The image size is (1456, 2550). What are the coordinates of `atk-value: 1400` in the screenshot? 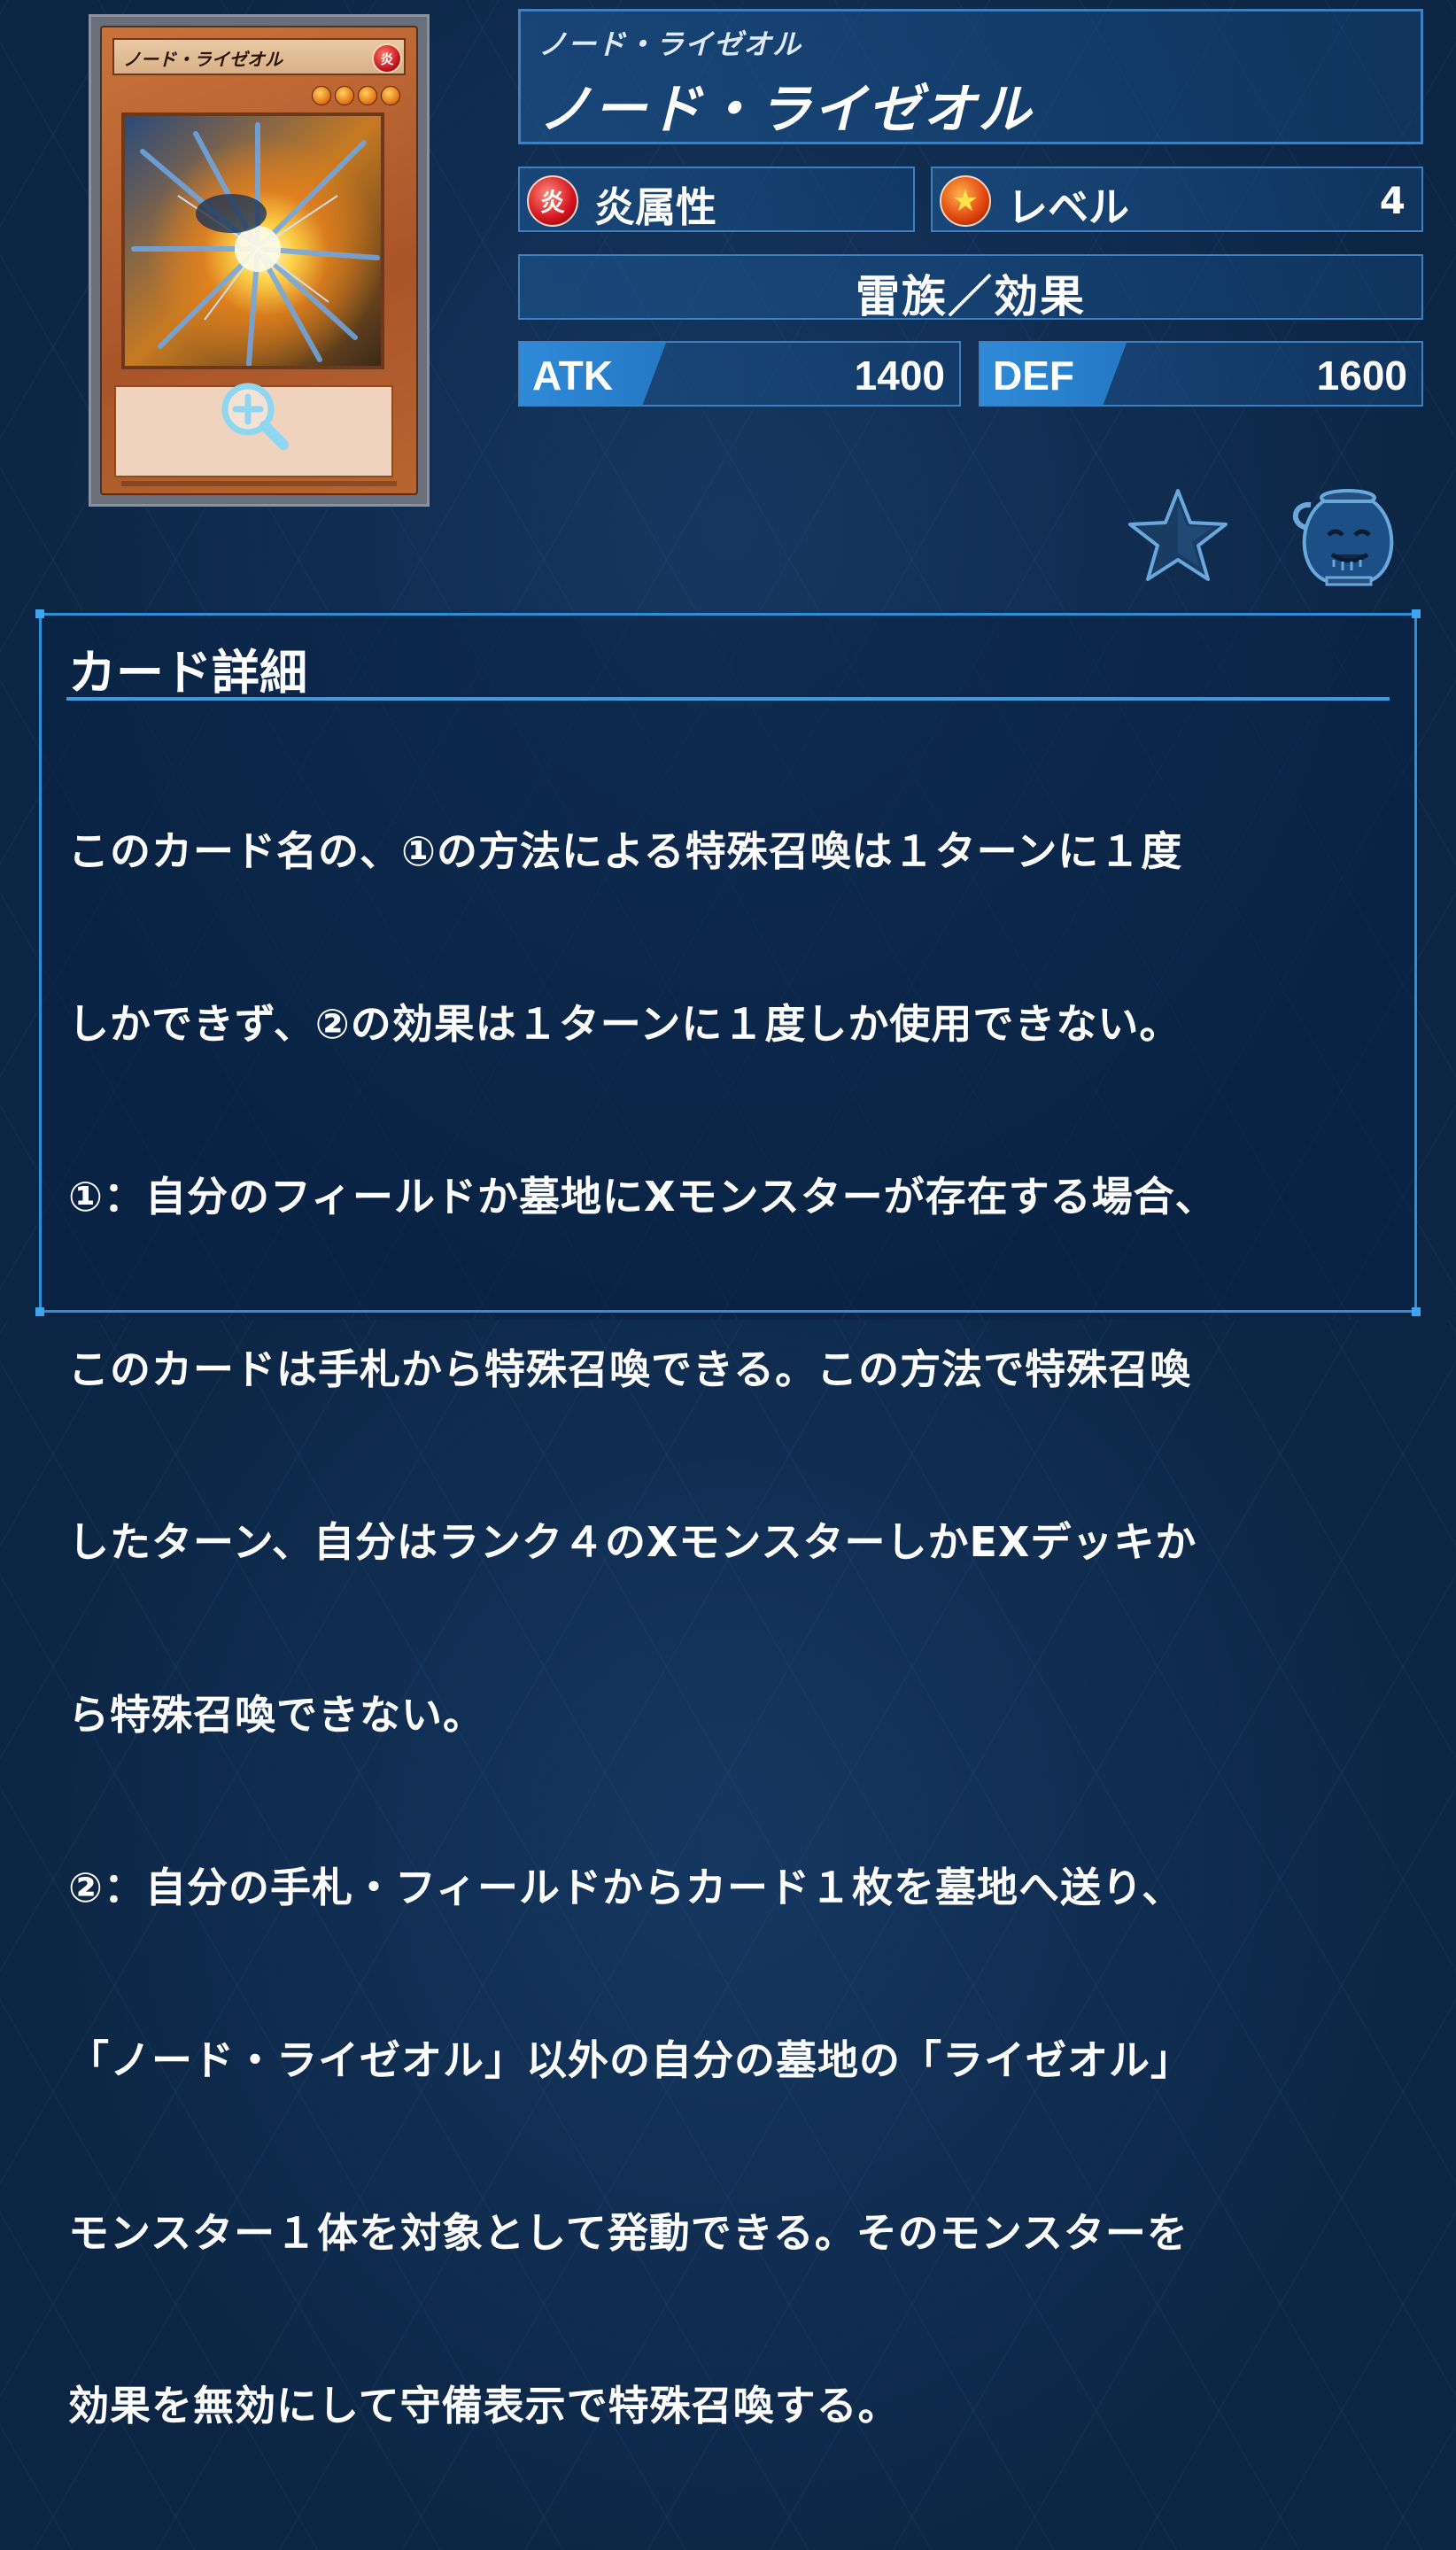 It's located at (899, 376).